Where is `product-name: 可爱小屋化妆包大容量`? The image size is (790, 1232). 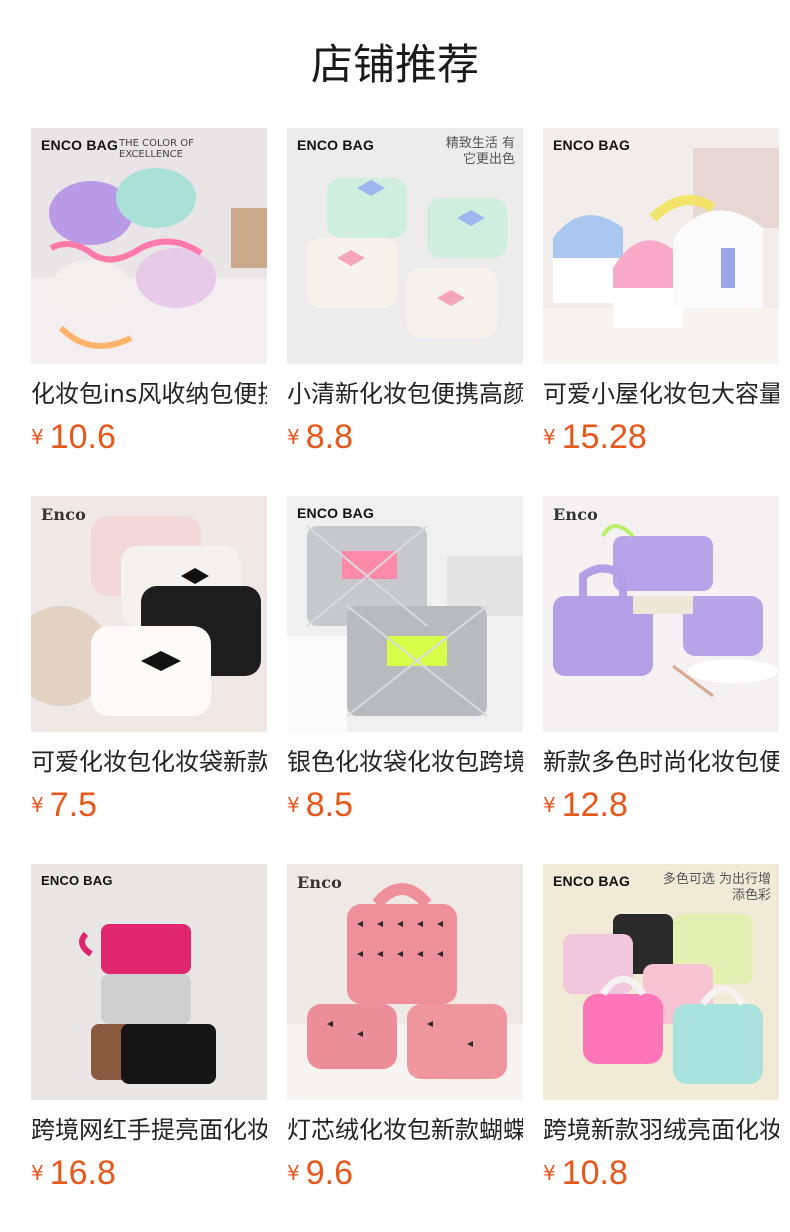 product-name: 可爱小屋化妆包大容量 is located at coordinates (661, 394).